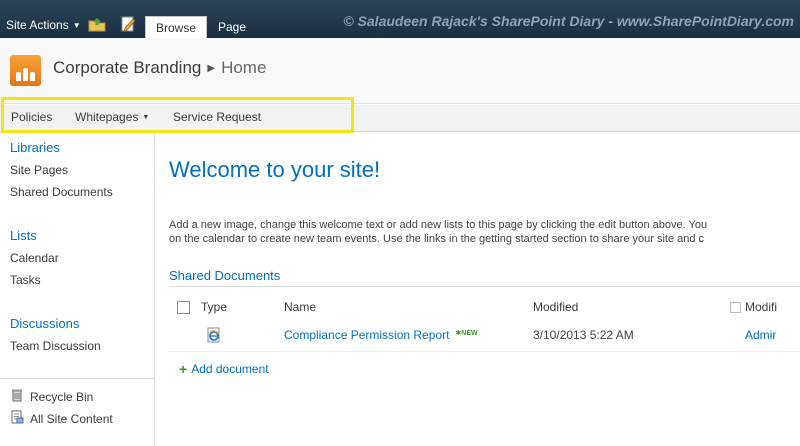 Image resolution: width=800 pixels, height=446 pixels. Describe the element at coordinates (176, 27) in the screenshot. I see `tab-browse: Browse` at that location.